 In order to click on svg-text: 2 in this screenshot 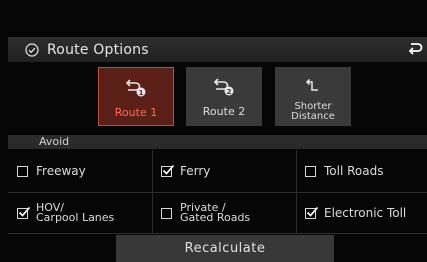, I will do `click(229, 92)`.